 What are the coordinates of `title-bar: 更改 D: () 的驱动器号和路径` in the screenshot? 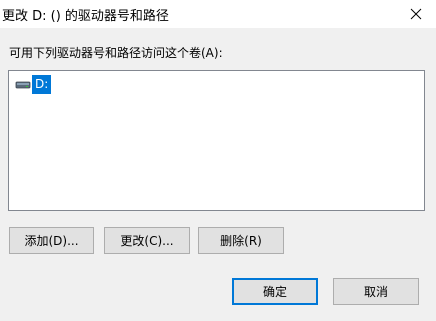 It's located at (218, 14).